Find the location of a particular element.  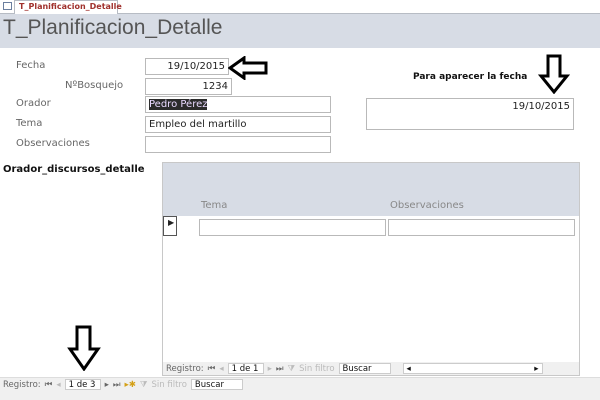

subform-observaciones-field is located at coordinates (481, 227).